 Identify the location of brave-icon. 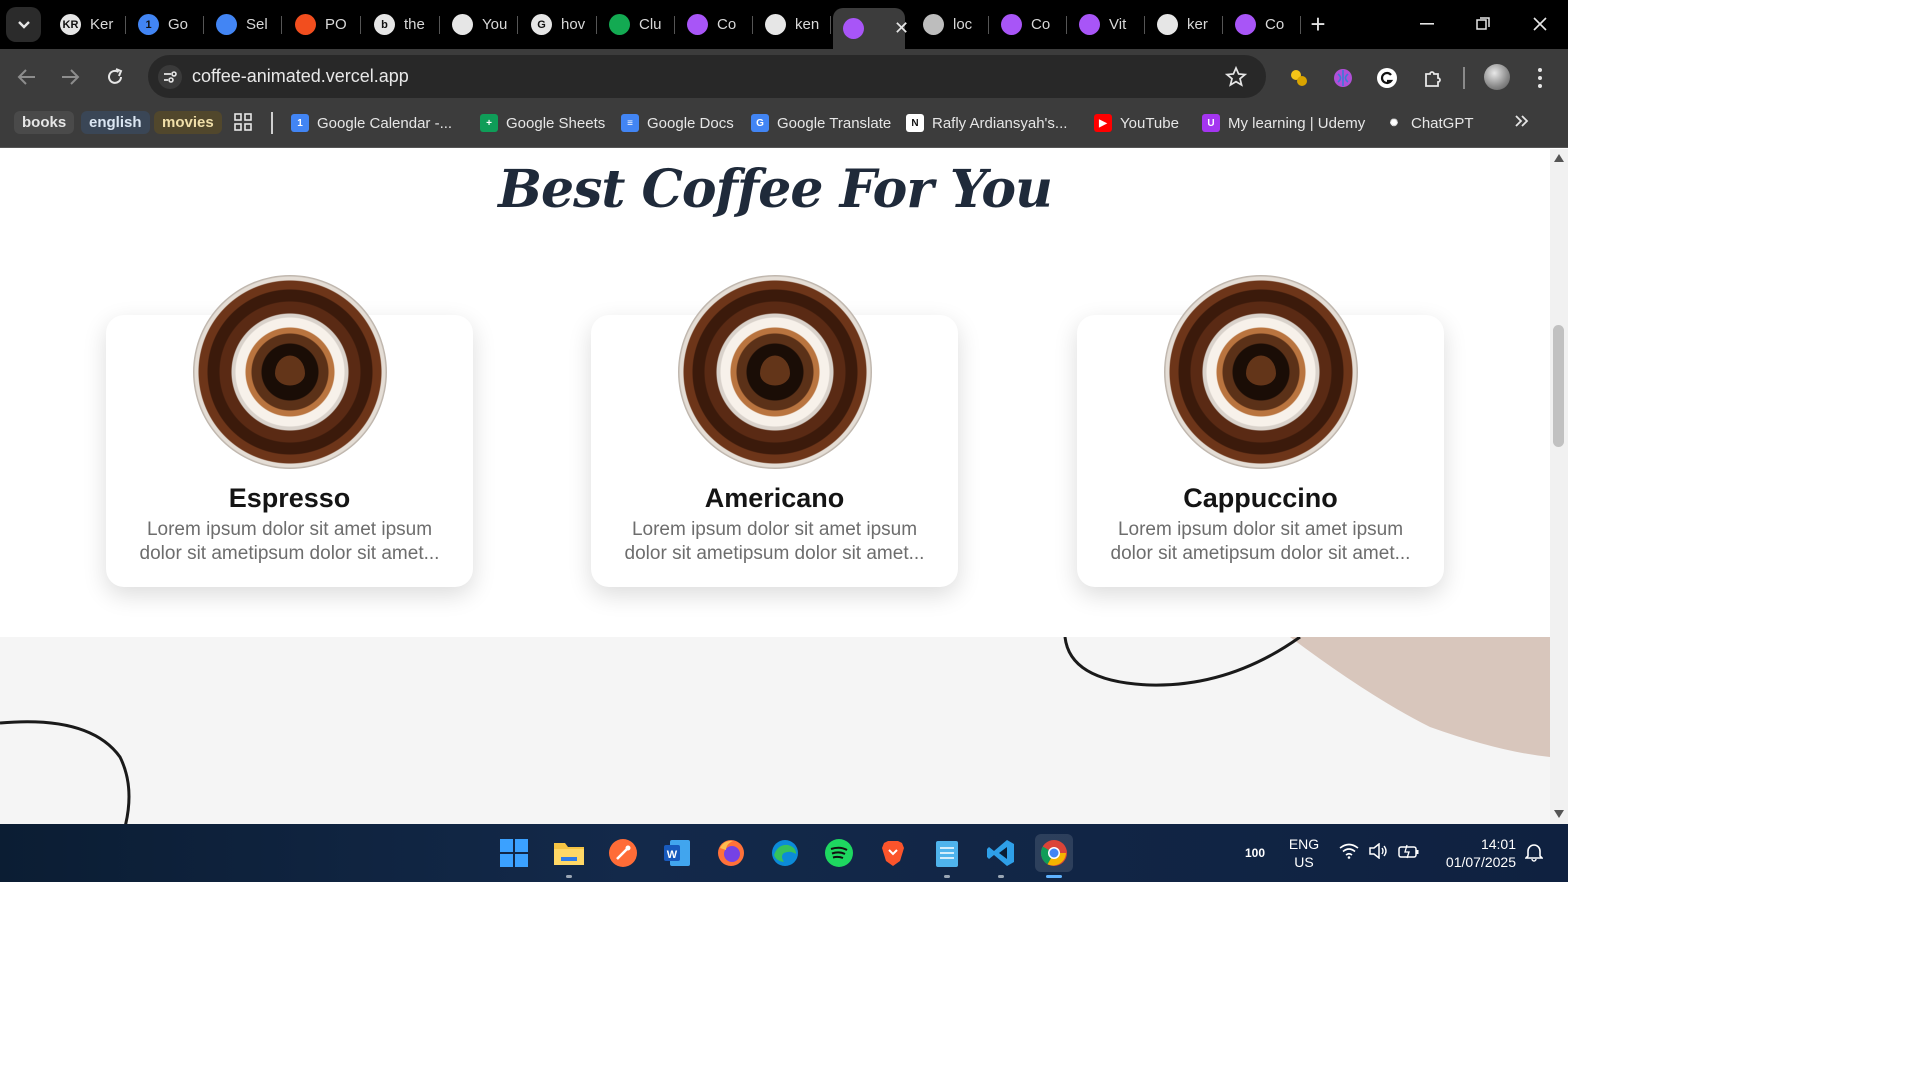
(893, 853).